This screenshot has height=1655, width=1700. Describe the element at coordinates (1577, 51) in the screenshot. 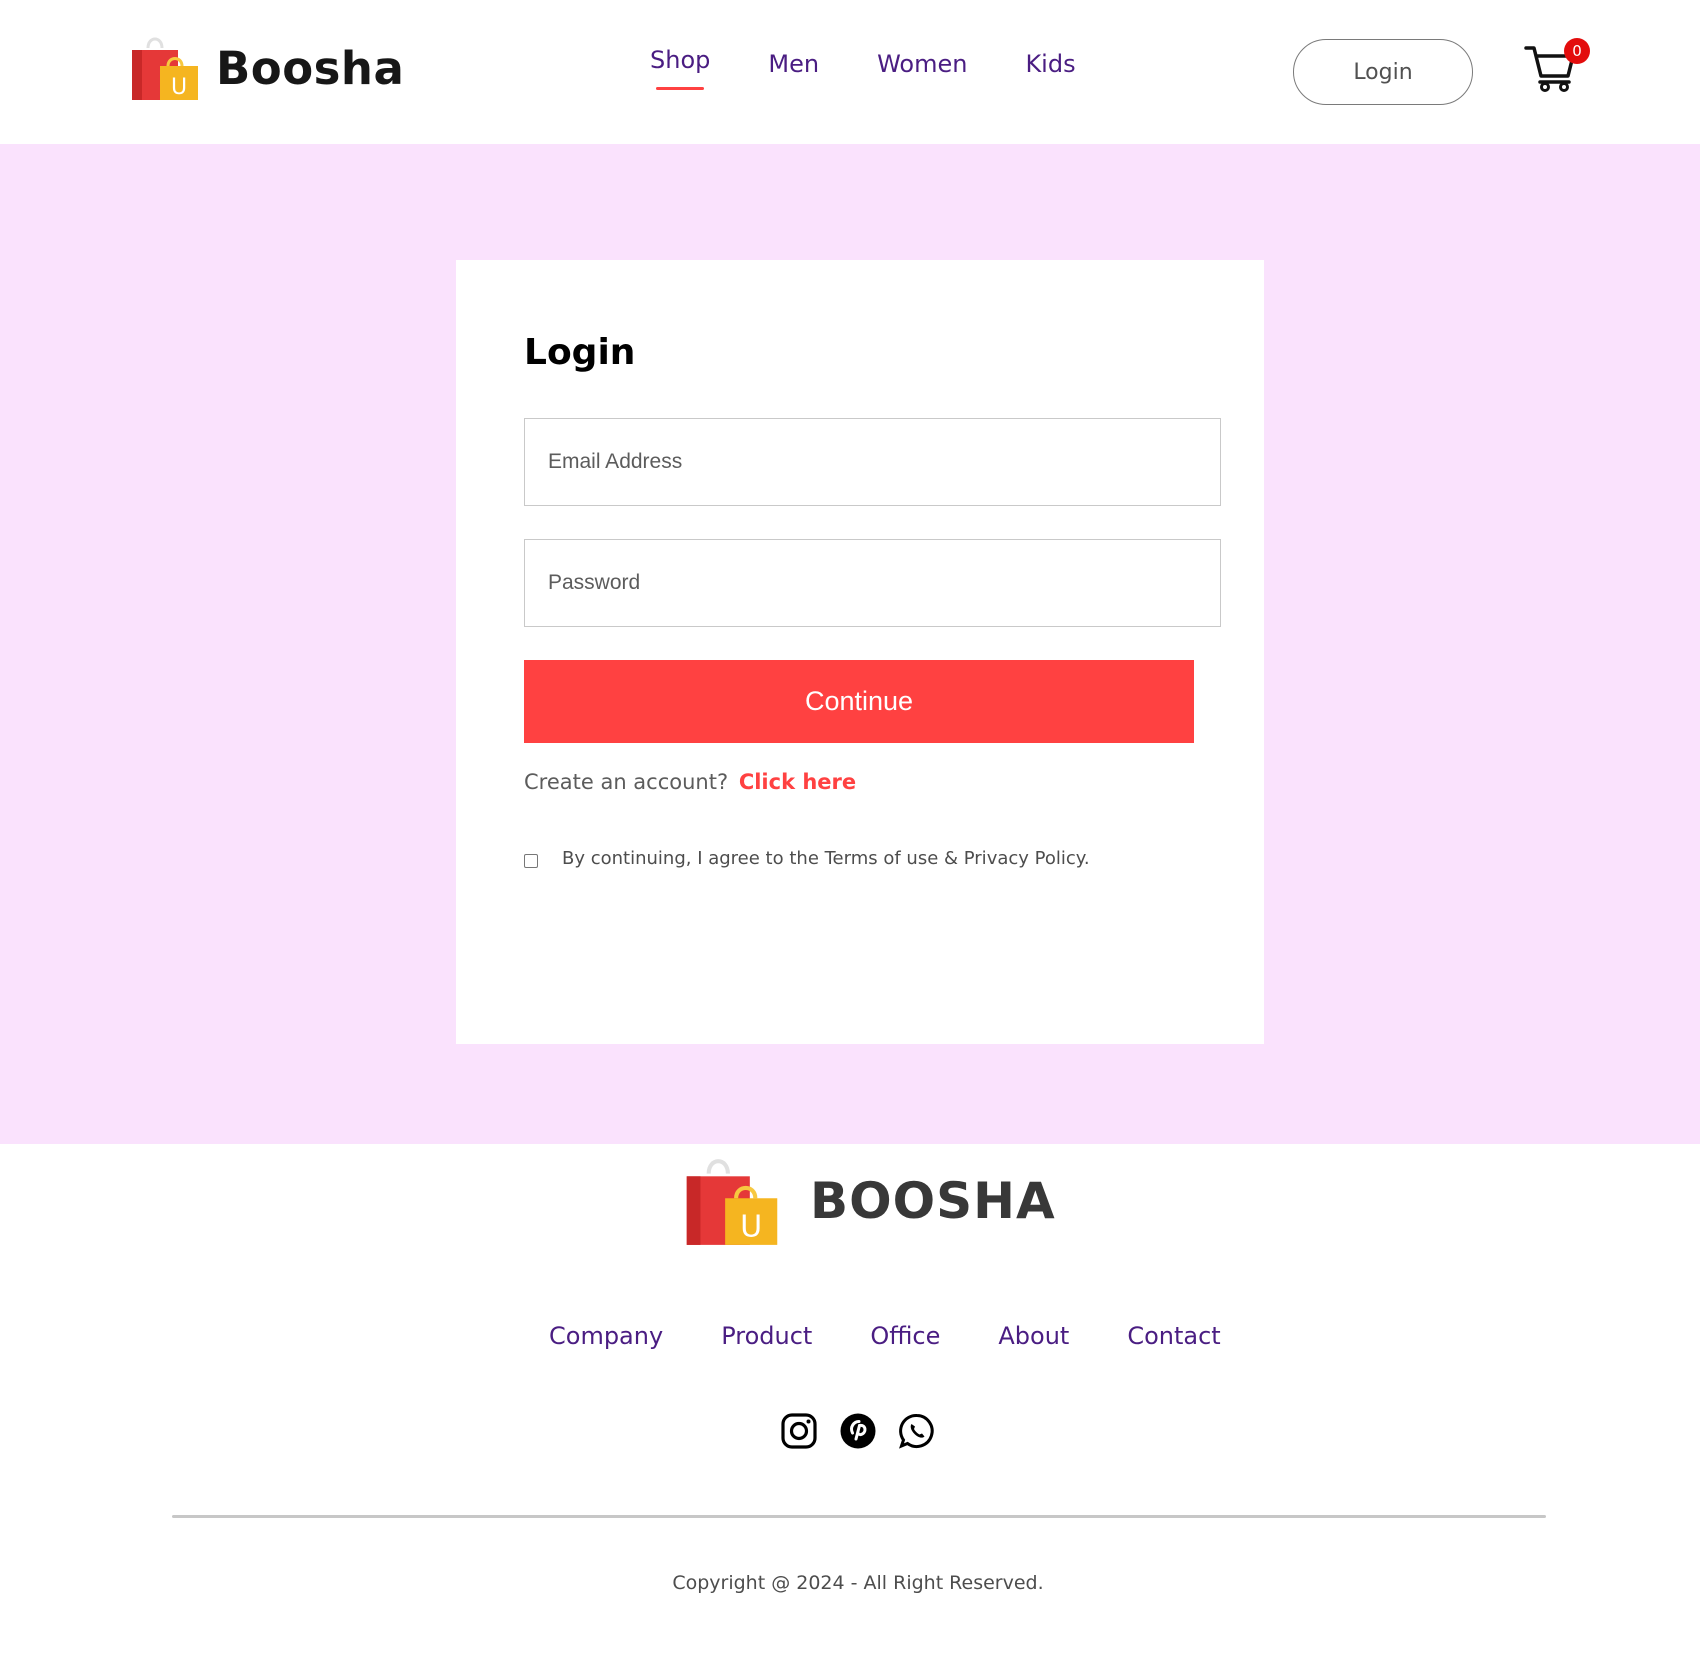

I see `cart-count-badge: 0` at that location.